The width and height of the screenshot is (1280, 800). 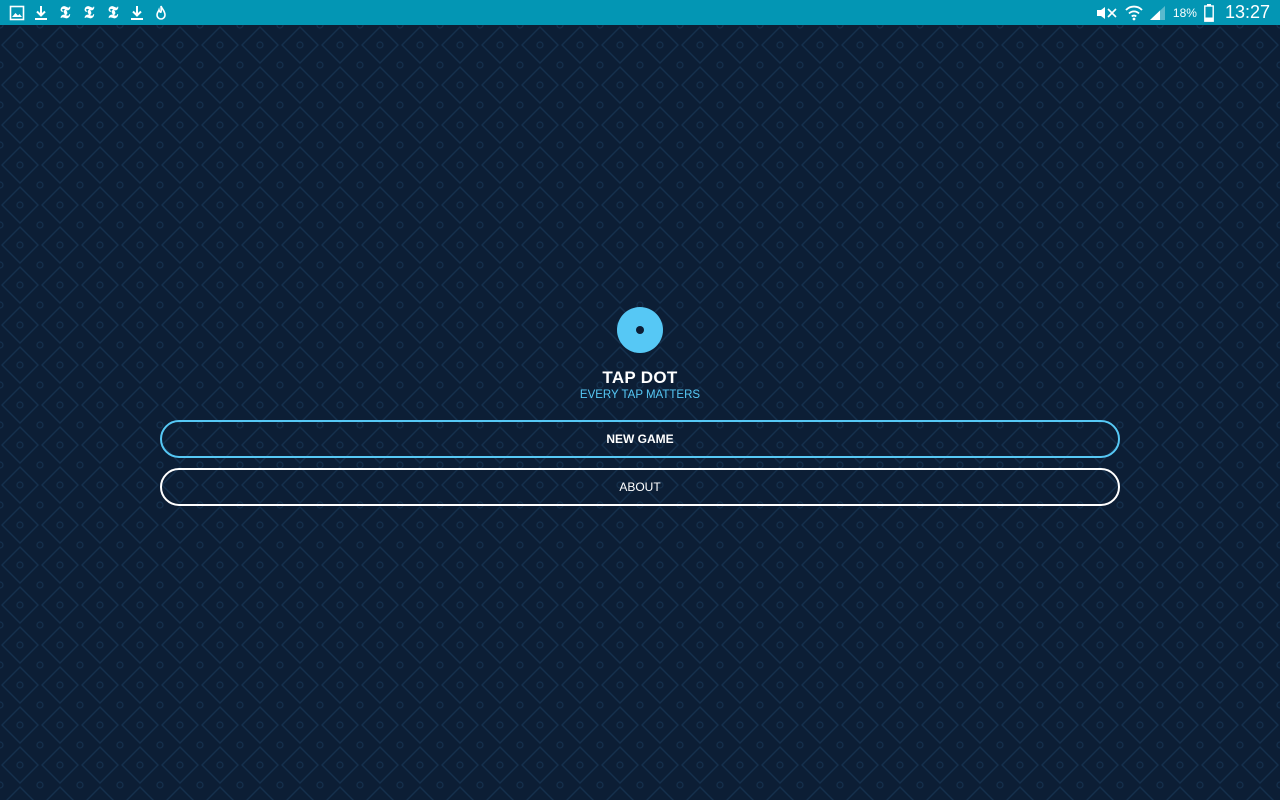 What do you see at coordinates (640, 395) in the screenshot?
I see `app-subtitle: EVERY TAP MATTERS` at bounding box center [640, 395].